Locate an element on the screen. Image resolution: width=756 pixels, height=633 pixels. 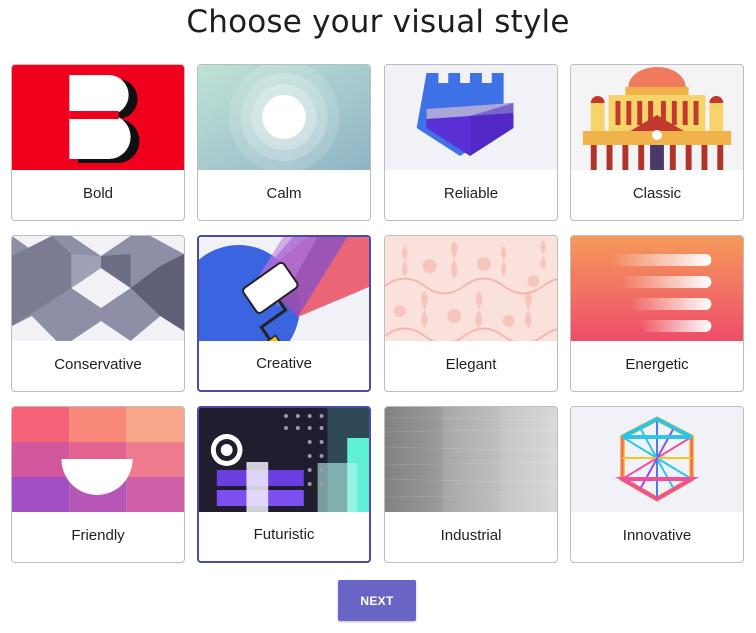
style-label: Classic is located at coordinates (657, 193).